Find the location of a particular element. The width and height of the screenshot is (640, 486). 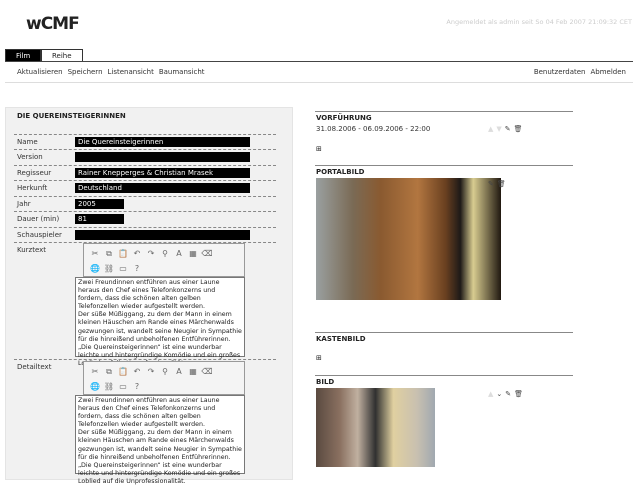

menu-divider is located at coordinates (319, 82).